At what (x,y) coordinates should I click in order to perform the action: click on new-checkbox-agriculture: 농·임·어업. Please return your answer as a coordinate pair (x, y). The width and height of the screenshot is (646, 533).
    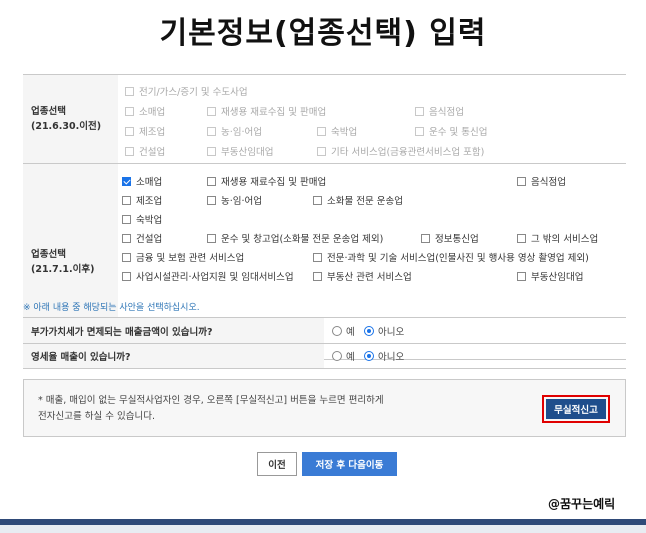
    Looking at the image, I should click on (234, 200).